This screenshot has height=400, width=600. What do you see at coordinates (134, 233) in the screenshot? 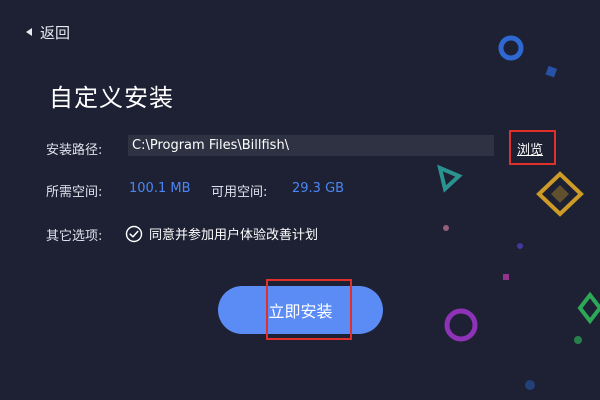
I see `check-circle-icon` at bounding box center [134, 233].